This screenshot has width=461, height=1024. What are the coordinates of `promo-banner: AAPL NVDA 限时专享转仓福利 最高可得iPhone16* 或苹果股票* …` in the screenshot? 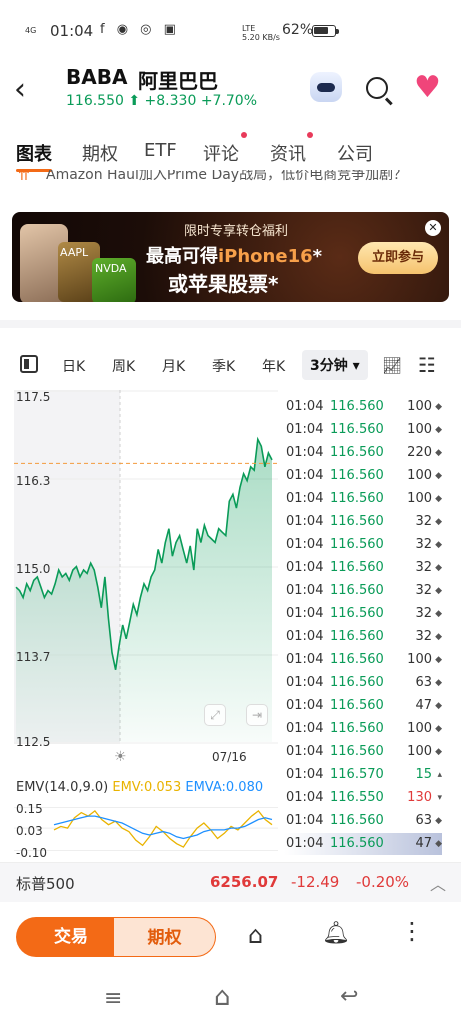 It's located at (230, 257).